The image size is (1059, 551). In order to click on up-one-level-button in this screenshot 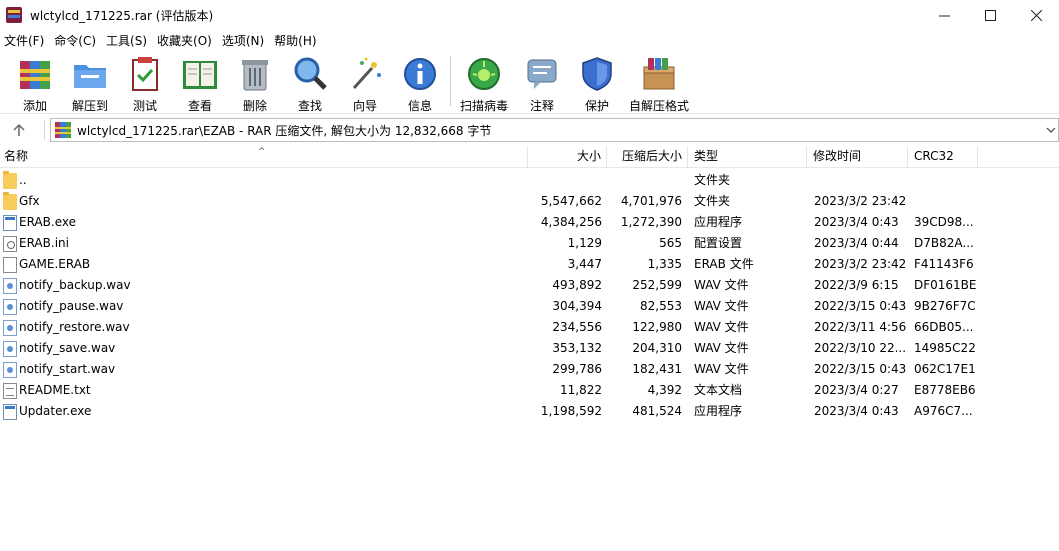, I will do `click(19, 130)`.